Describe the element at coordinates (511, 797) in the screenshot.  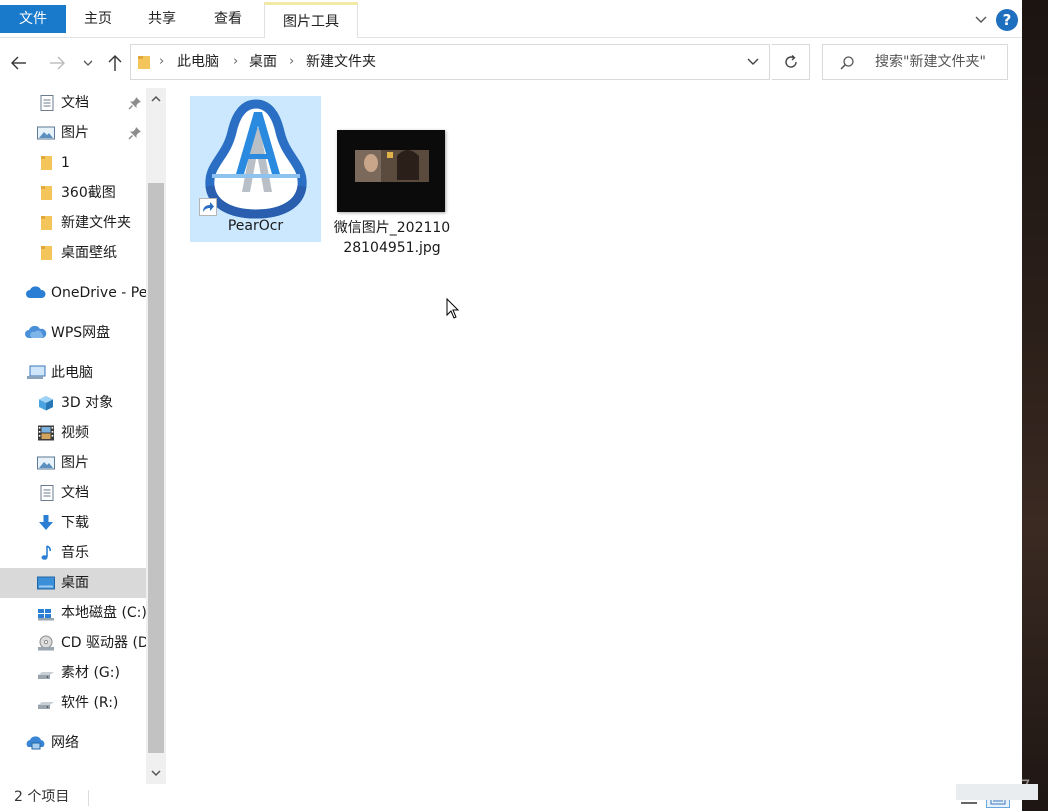
I see `status-bar: 2 个项目` at that location.